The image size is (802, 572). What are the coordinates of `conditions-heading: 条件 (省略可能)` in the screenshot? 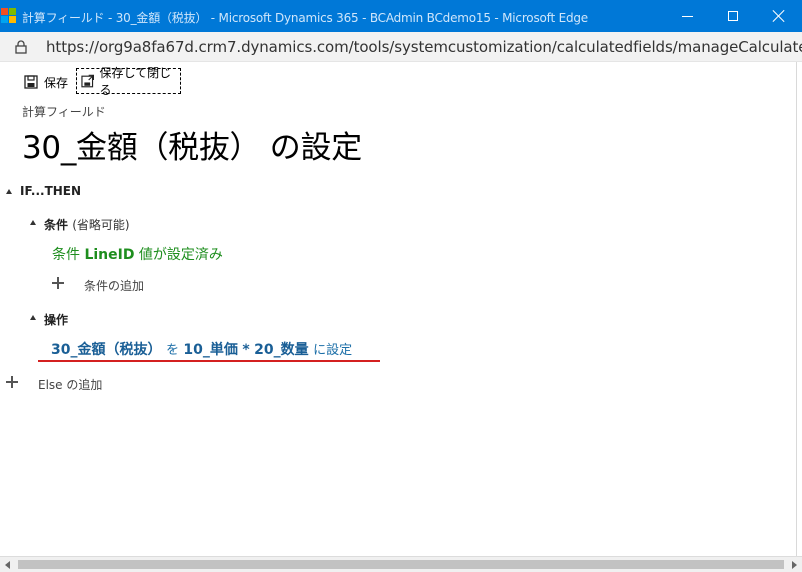 It's located at (87, 224).